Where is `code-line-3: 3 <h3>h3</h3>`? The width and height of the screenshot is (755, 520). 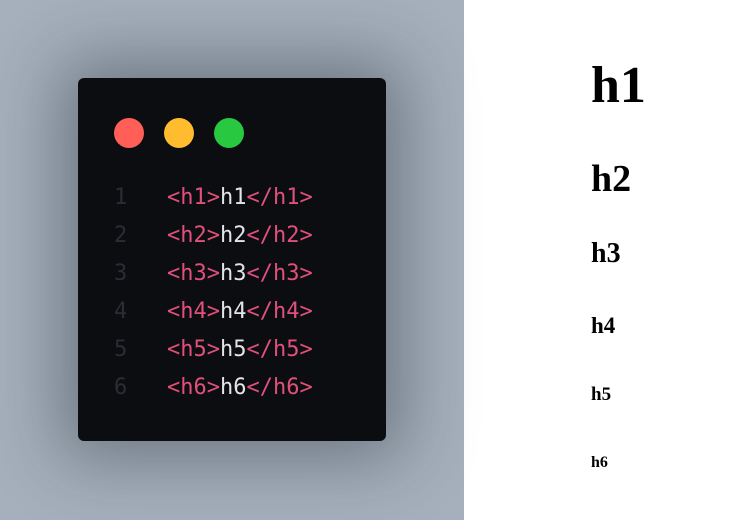
code-line-3: 3 <h3>h3</h3> is located at coordinates (232, 274).